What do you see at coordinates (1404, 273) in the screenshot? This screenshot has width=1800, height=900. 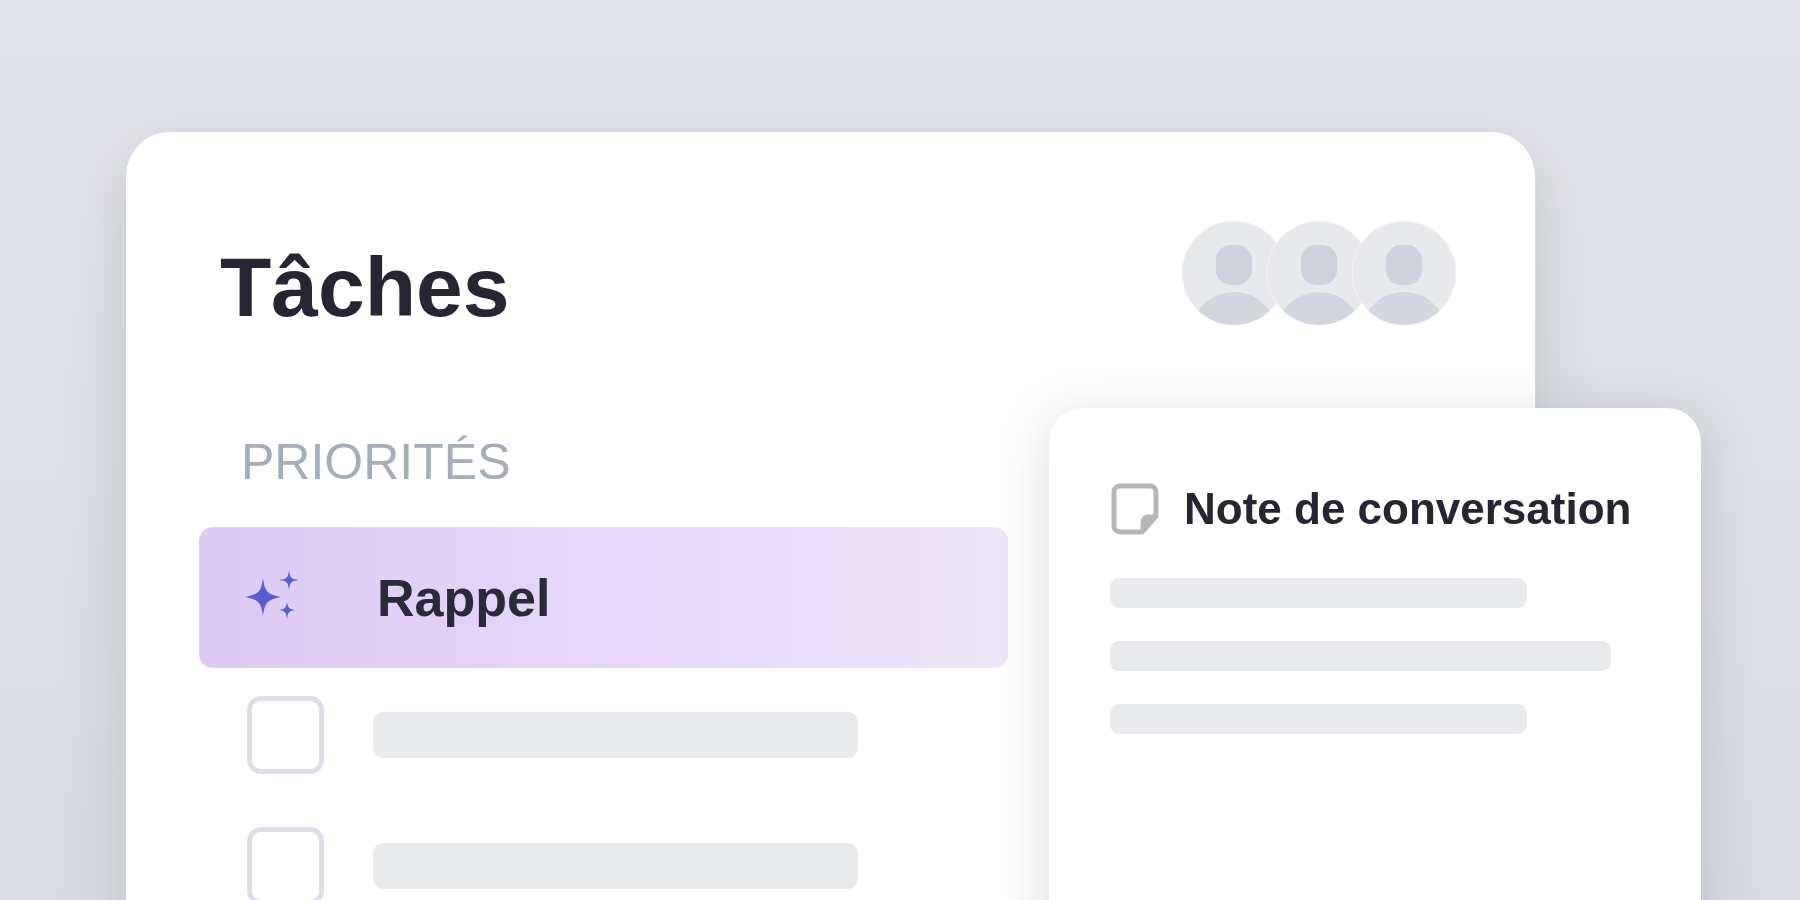 I see `avatar-icon` at bounding box center [1404, 273].